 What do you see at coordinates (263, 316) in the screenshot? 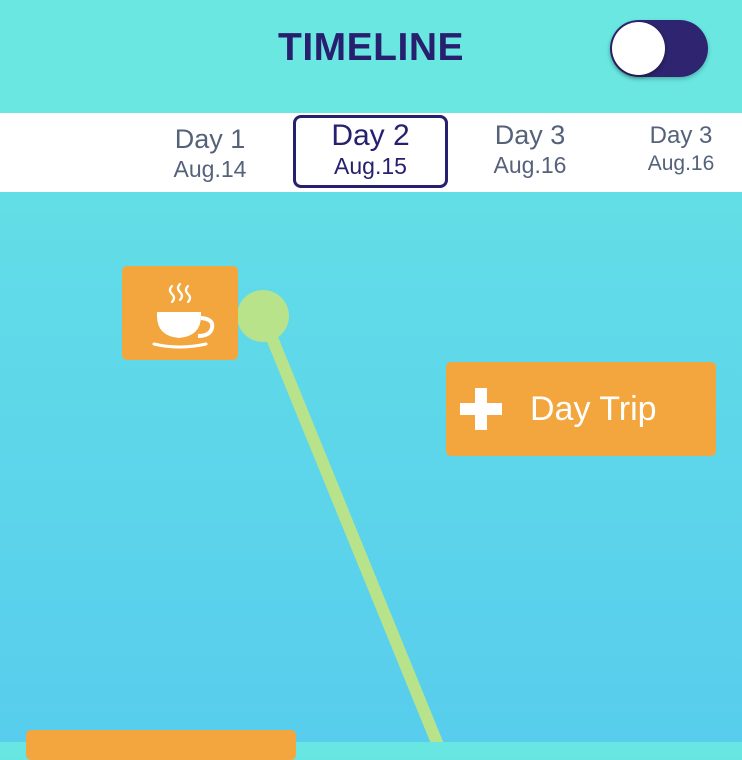
I see `timeline-node` at bounding box center [263, 316].